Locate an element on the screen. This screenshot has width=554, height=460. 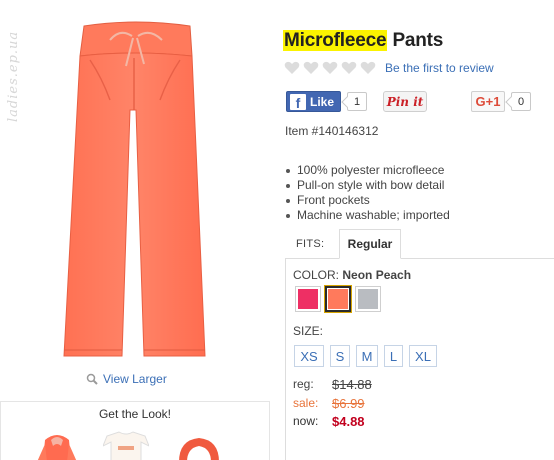
now-price-label: now: is located at coordinates (306, 421).